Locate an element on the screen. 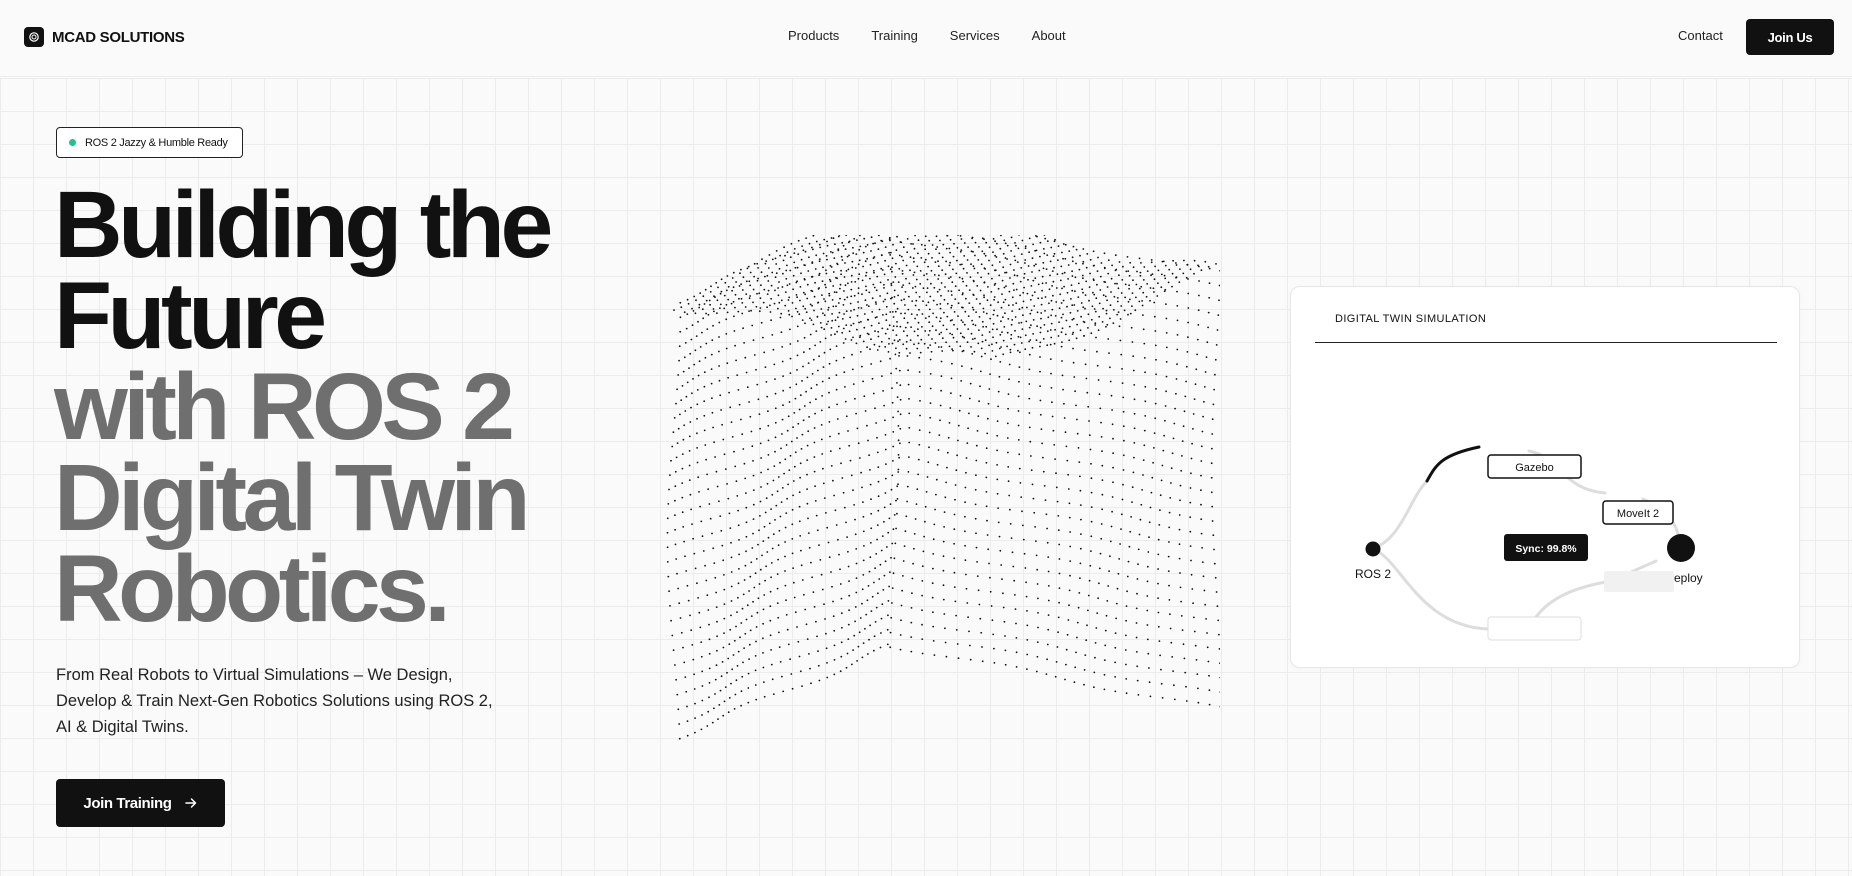 This screenshot has width=1852, height=876. svg-text: MoveIt 2 is located at coordinates (1638, 514).